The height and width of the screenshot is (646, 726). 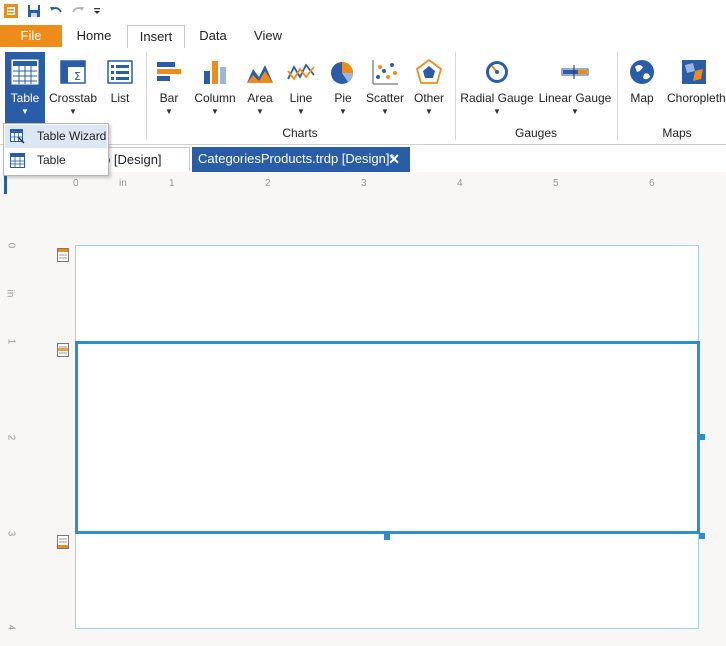 I want to click on table-wizard-icon, so click(x=17, y=136).